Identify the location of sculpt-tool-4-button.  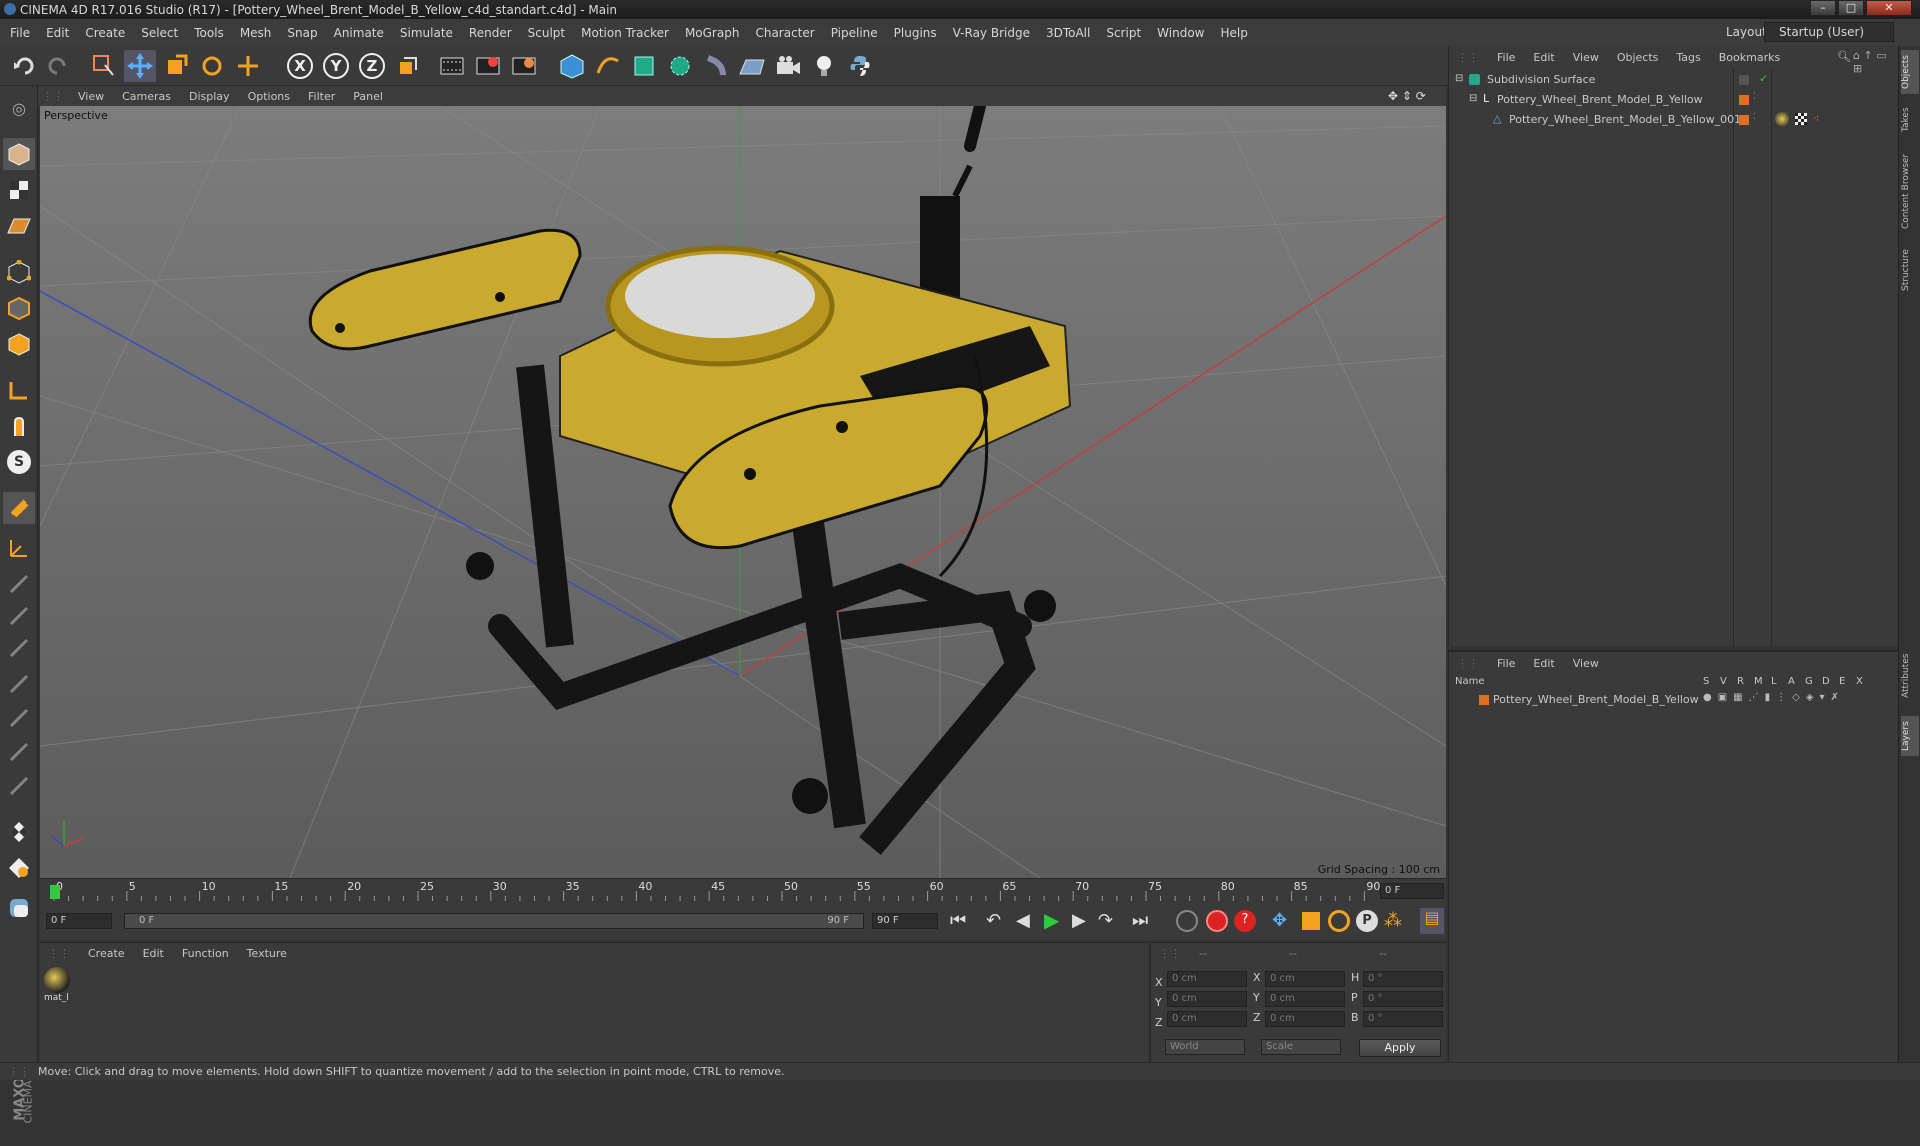
(19, 684).